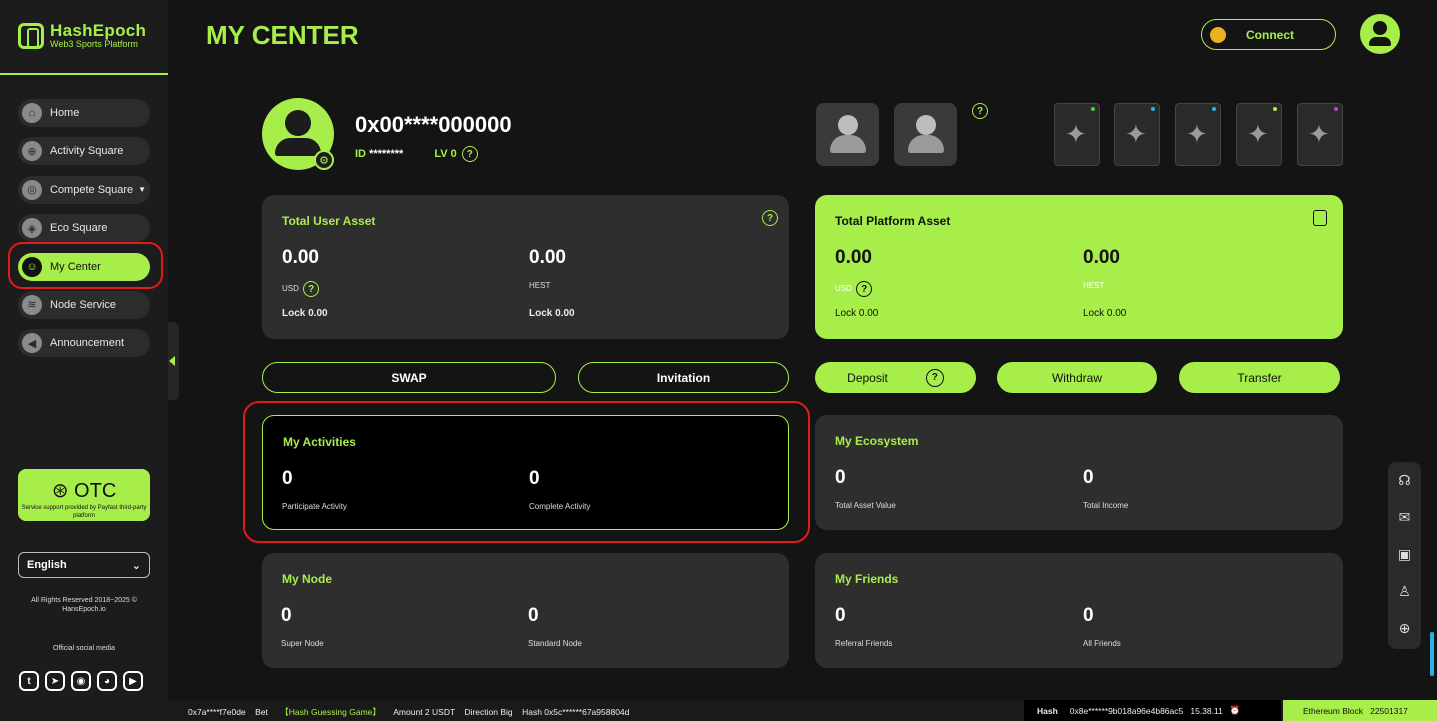  I want to click on ticker-game: 【Hash Guessing Game】, so click(330, 712).